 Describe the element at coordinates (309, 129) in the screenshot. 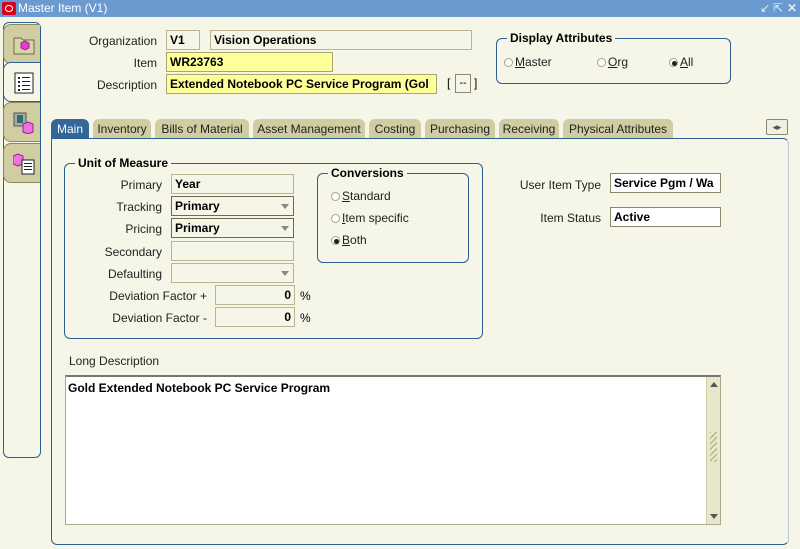

I see `tab-asset-management: Asset Management` at that location.